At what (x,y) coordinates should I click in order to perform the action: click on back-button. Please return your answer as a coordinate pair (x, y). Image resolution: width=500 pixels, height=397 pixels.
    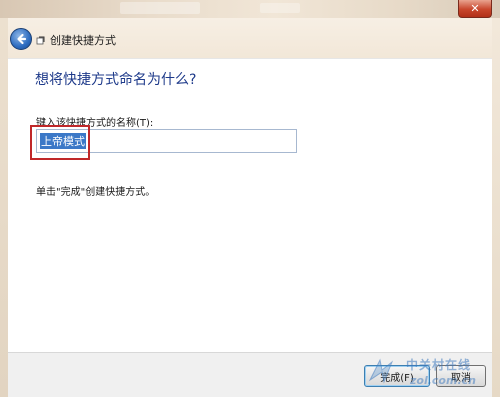
    Looking at the image, I should click on (21, 39).